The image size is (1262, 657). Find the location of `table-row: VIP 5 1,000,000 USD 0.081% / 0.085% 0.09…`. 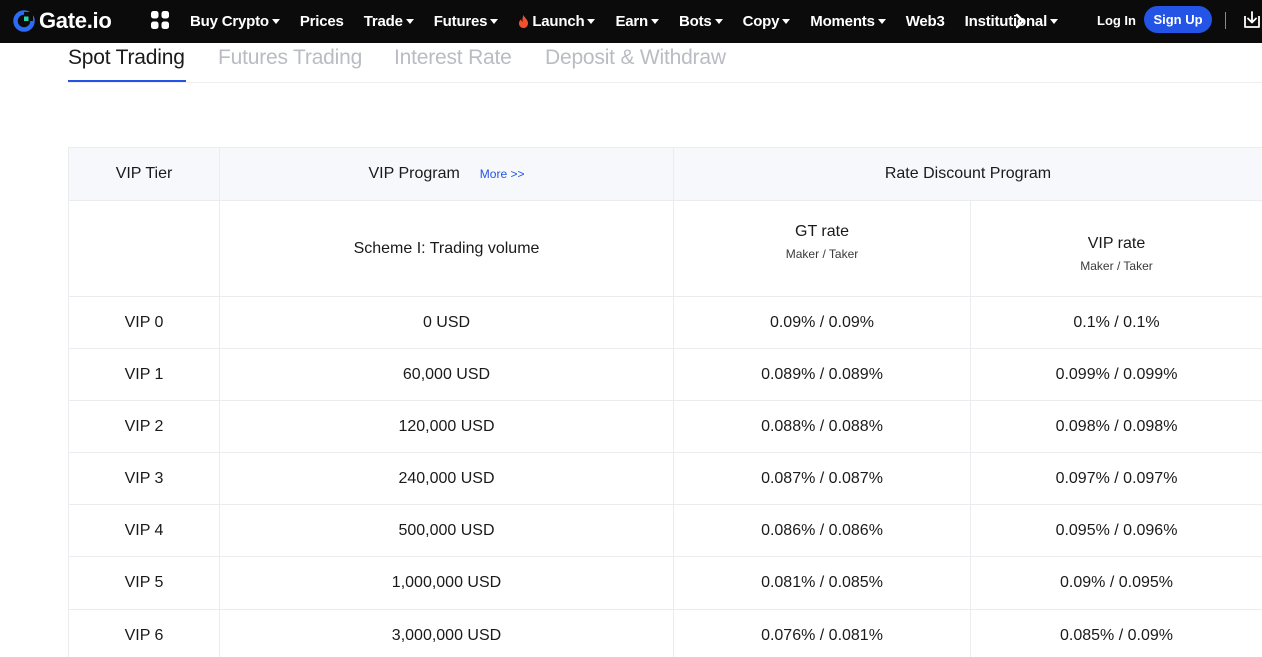

table-row: VIP 5 1,000,000 USD 0.081% / 0.085% 0.09… is located at coordinates (665, 583).